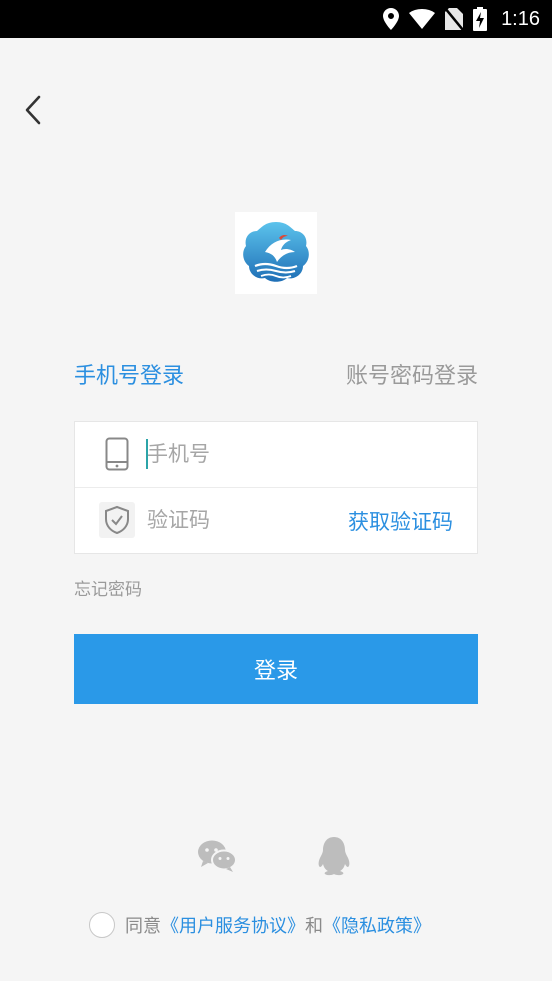 Image resolution: width=552 pixels, height=981 pixels. I want to click on code-row: 获取验证码, so click(276, 520).